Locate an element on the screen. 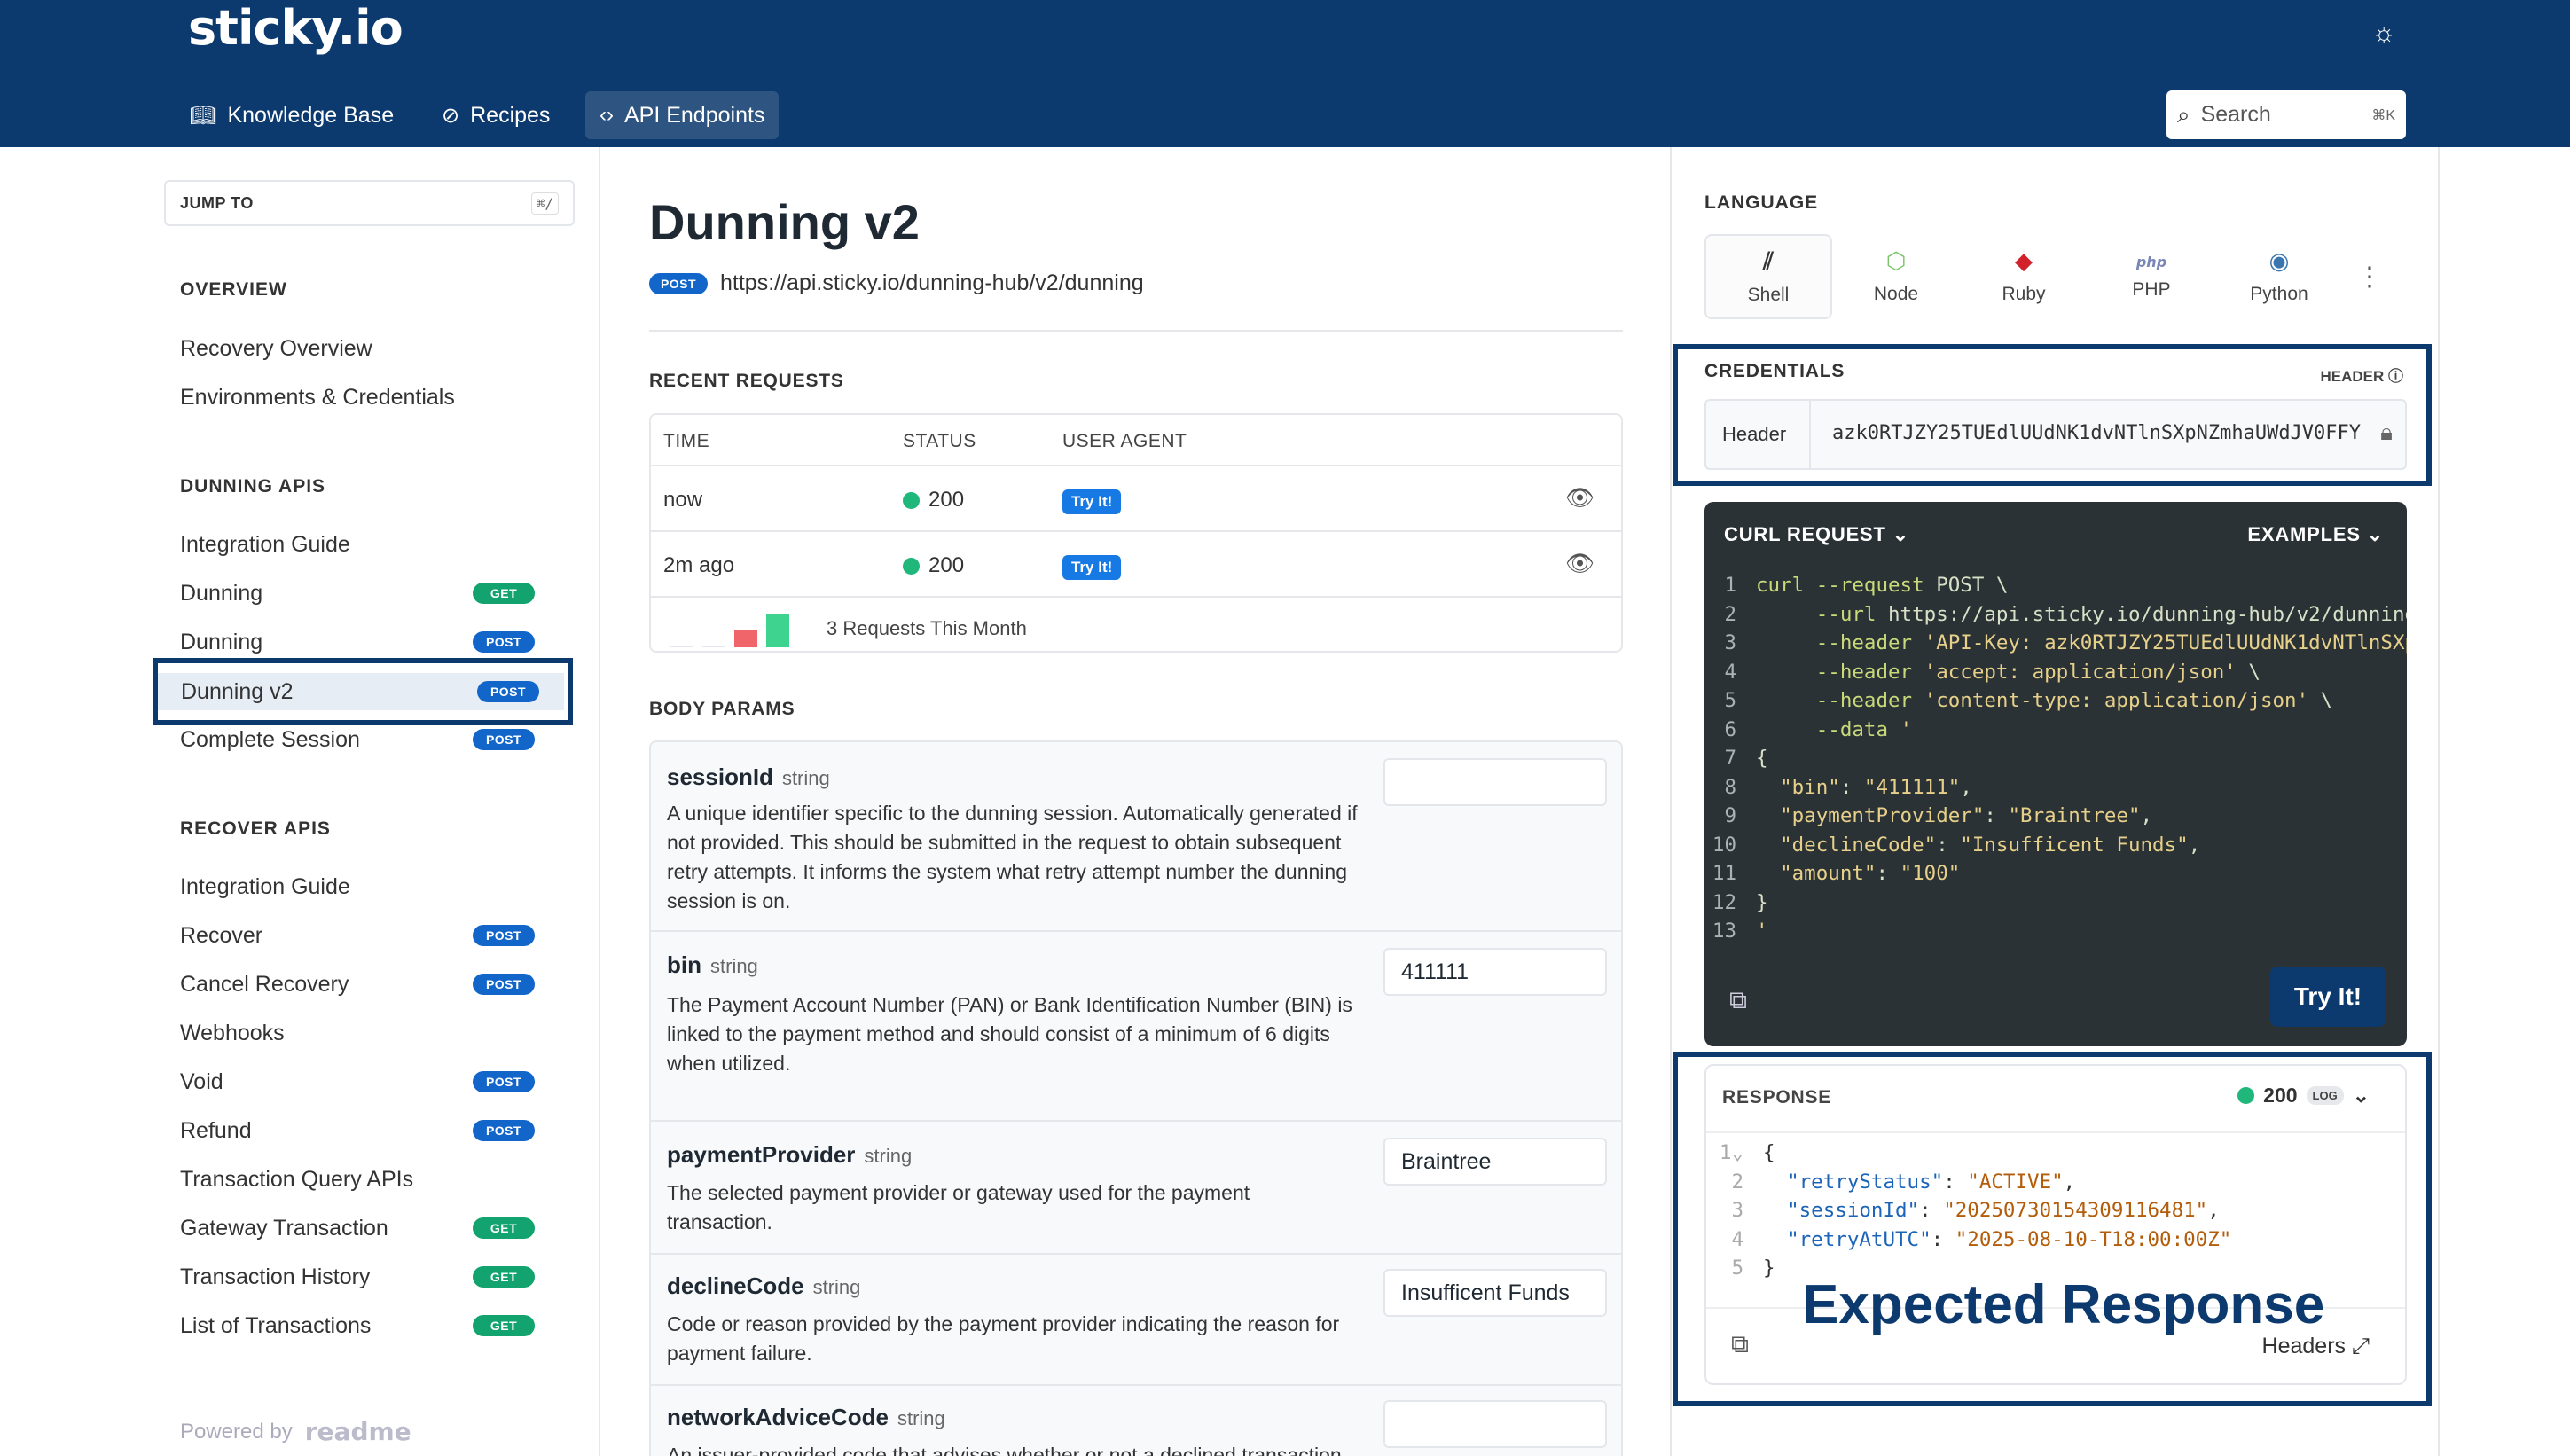  language-php: php PHP is located at coordinates (2151, 276).